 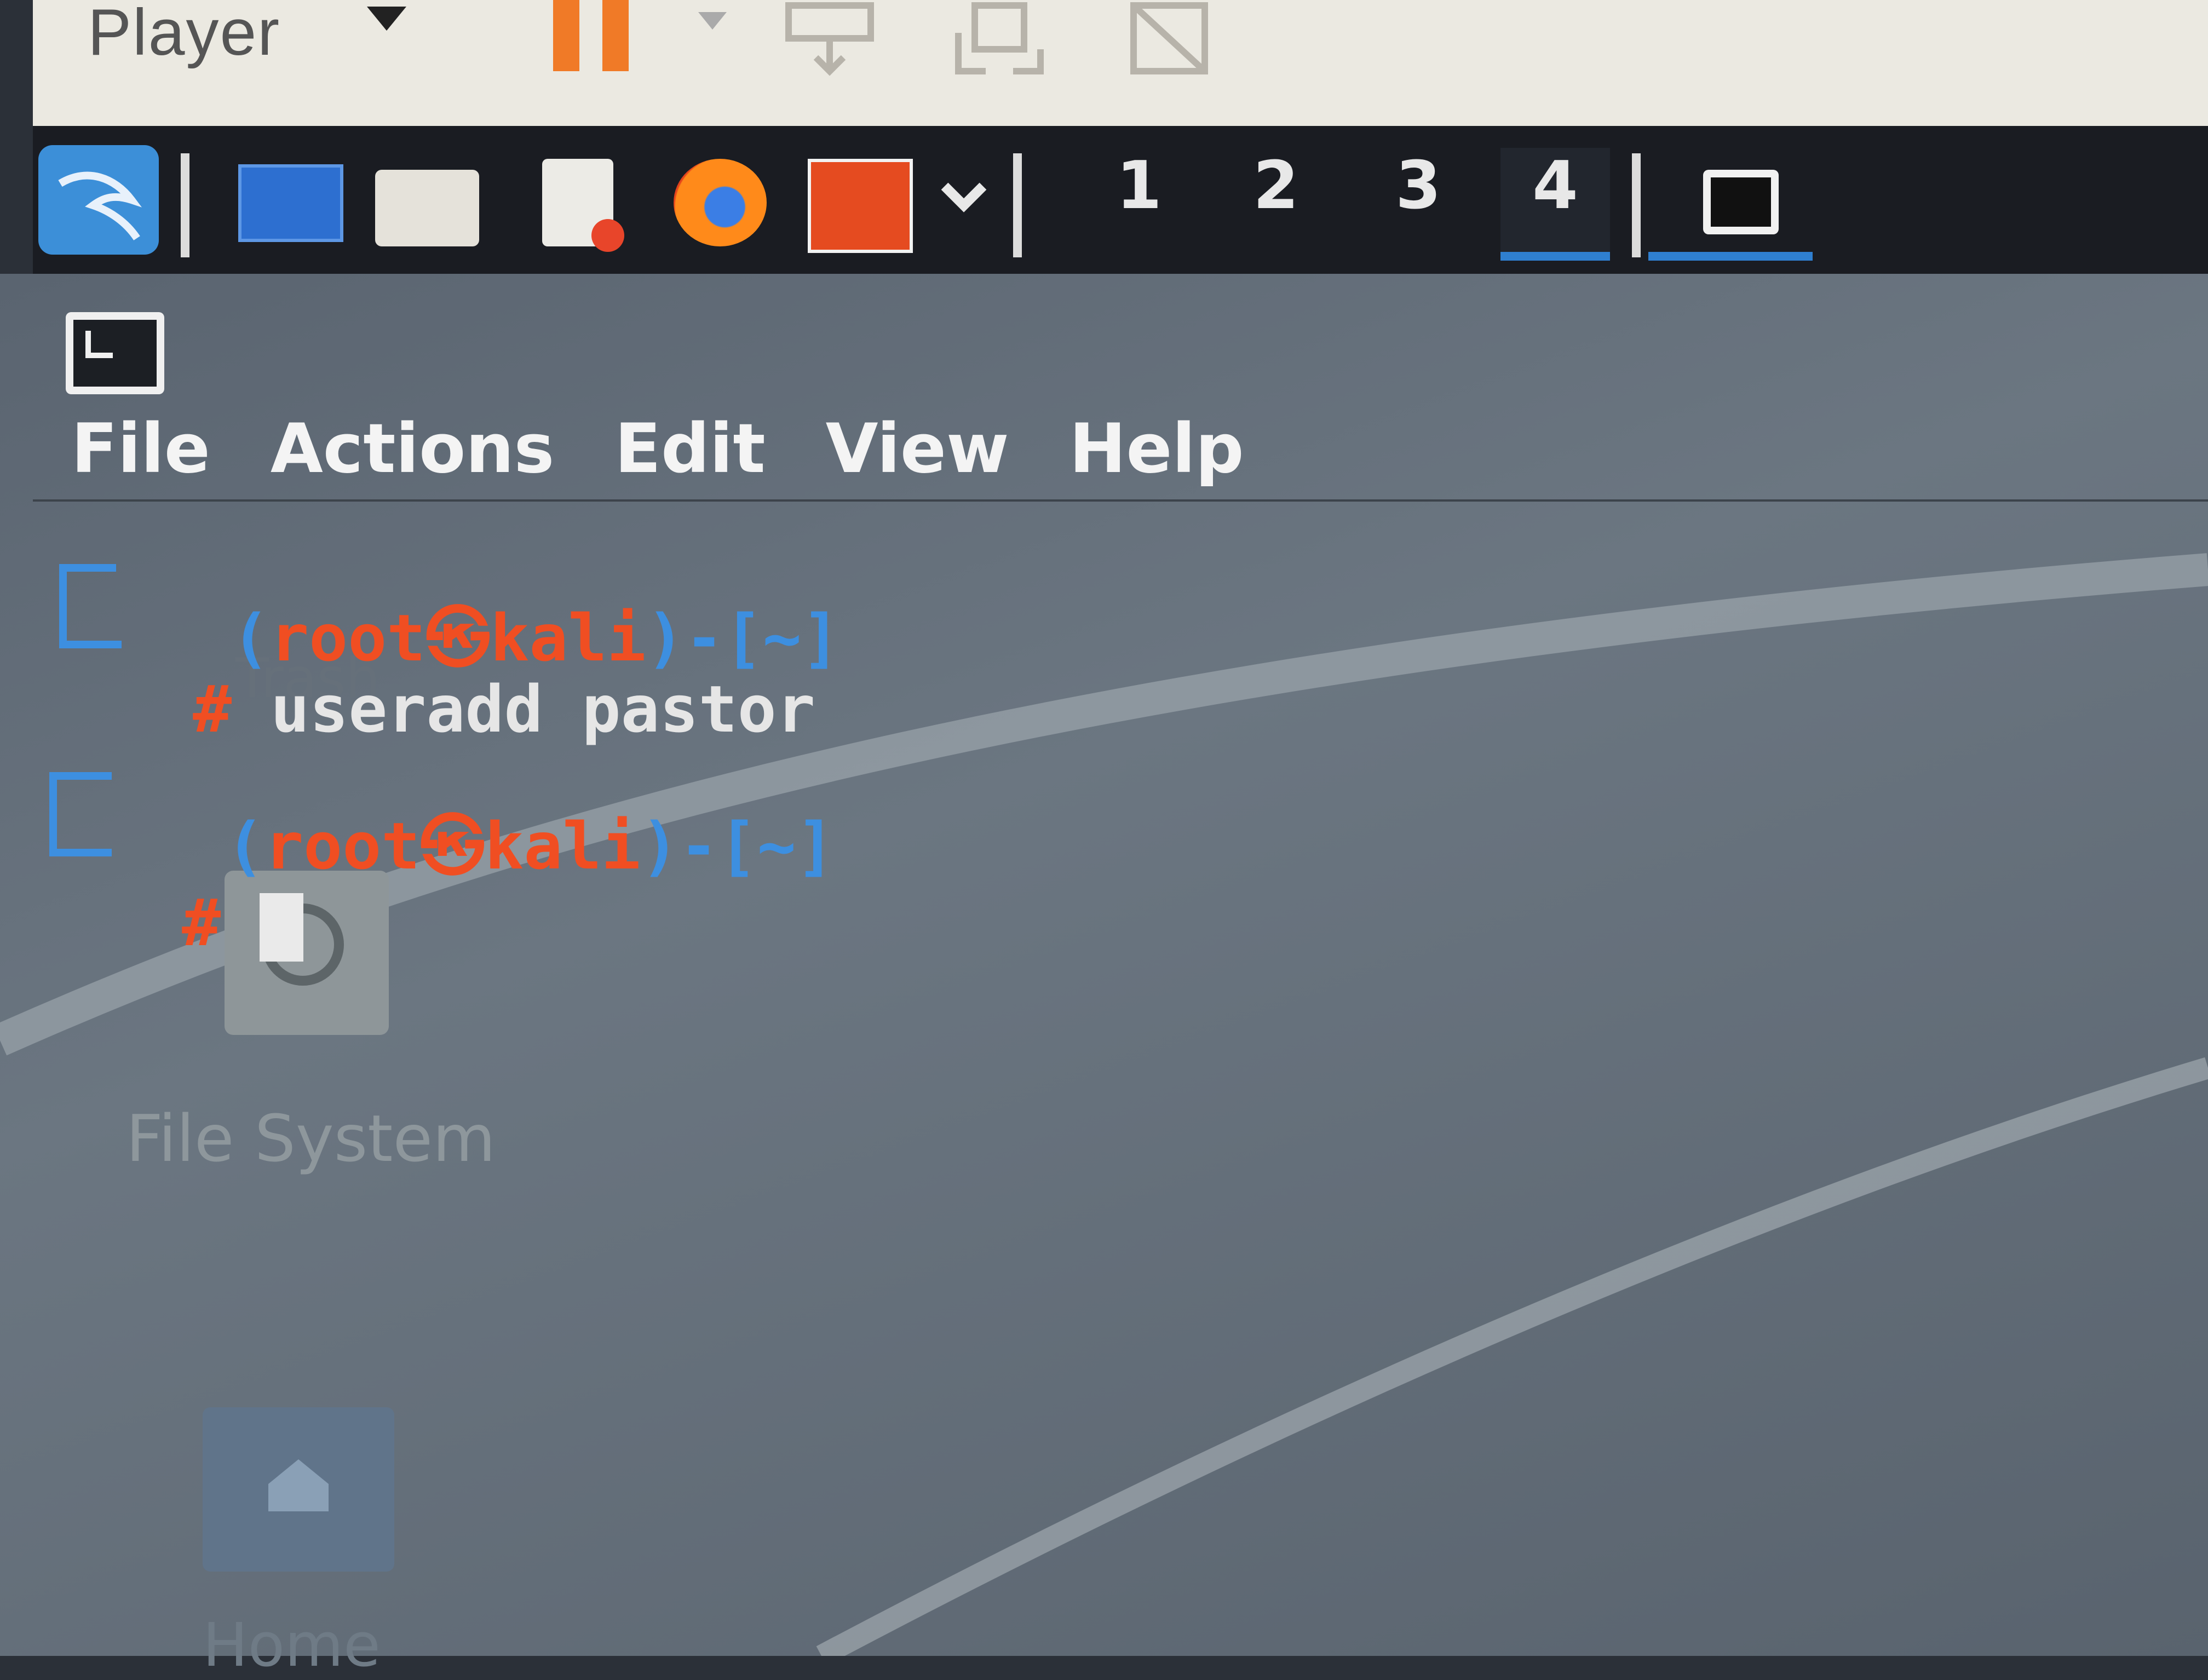 What do you see at coordinates (140, 449) in the screenshot?
I see `menu-file: File` at bounding box center [140, 449].